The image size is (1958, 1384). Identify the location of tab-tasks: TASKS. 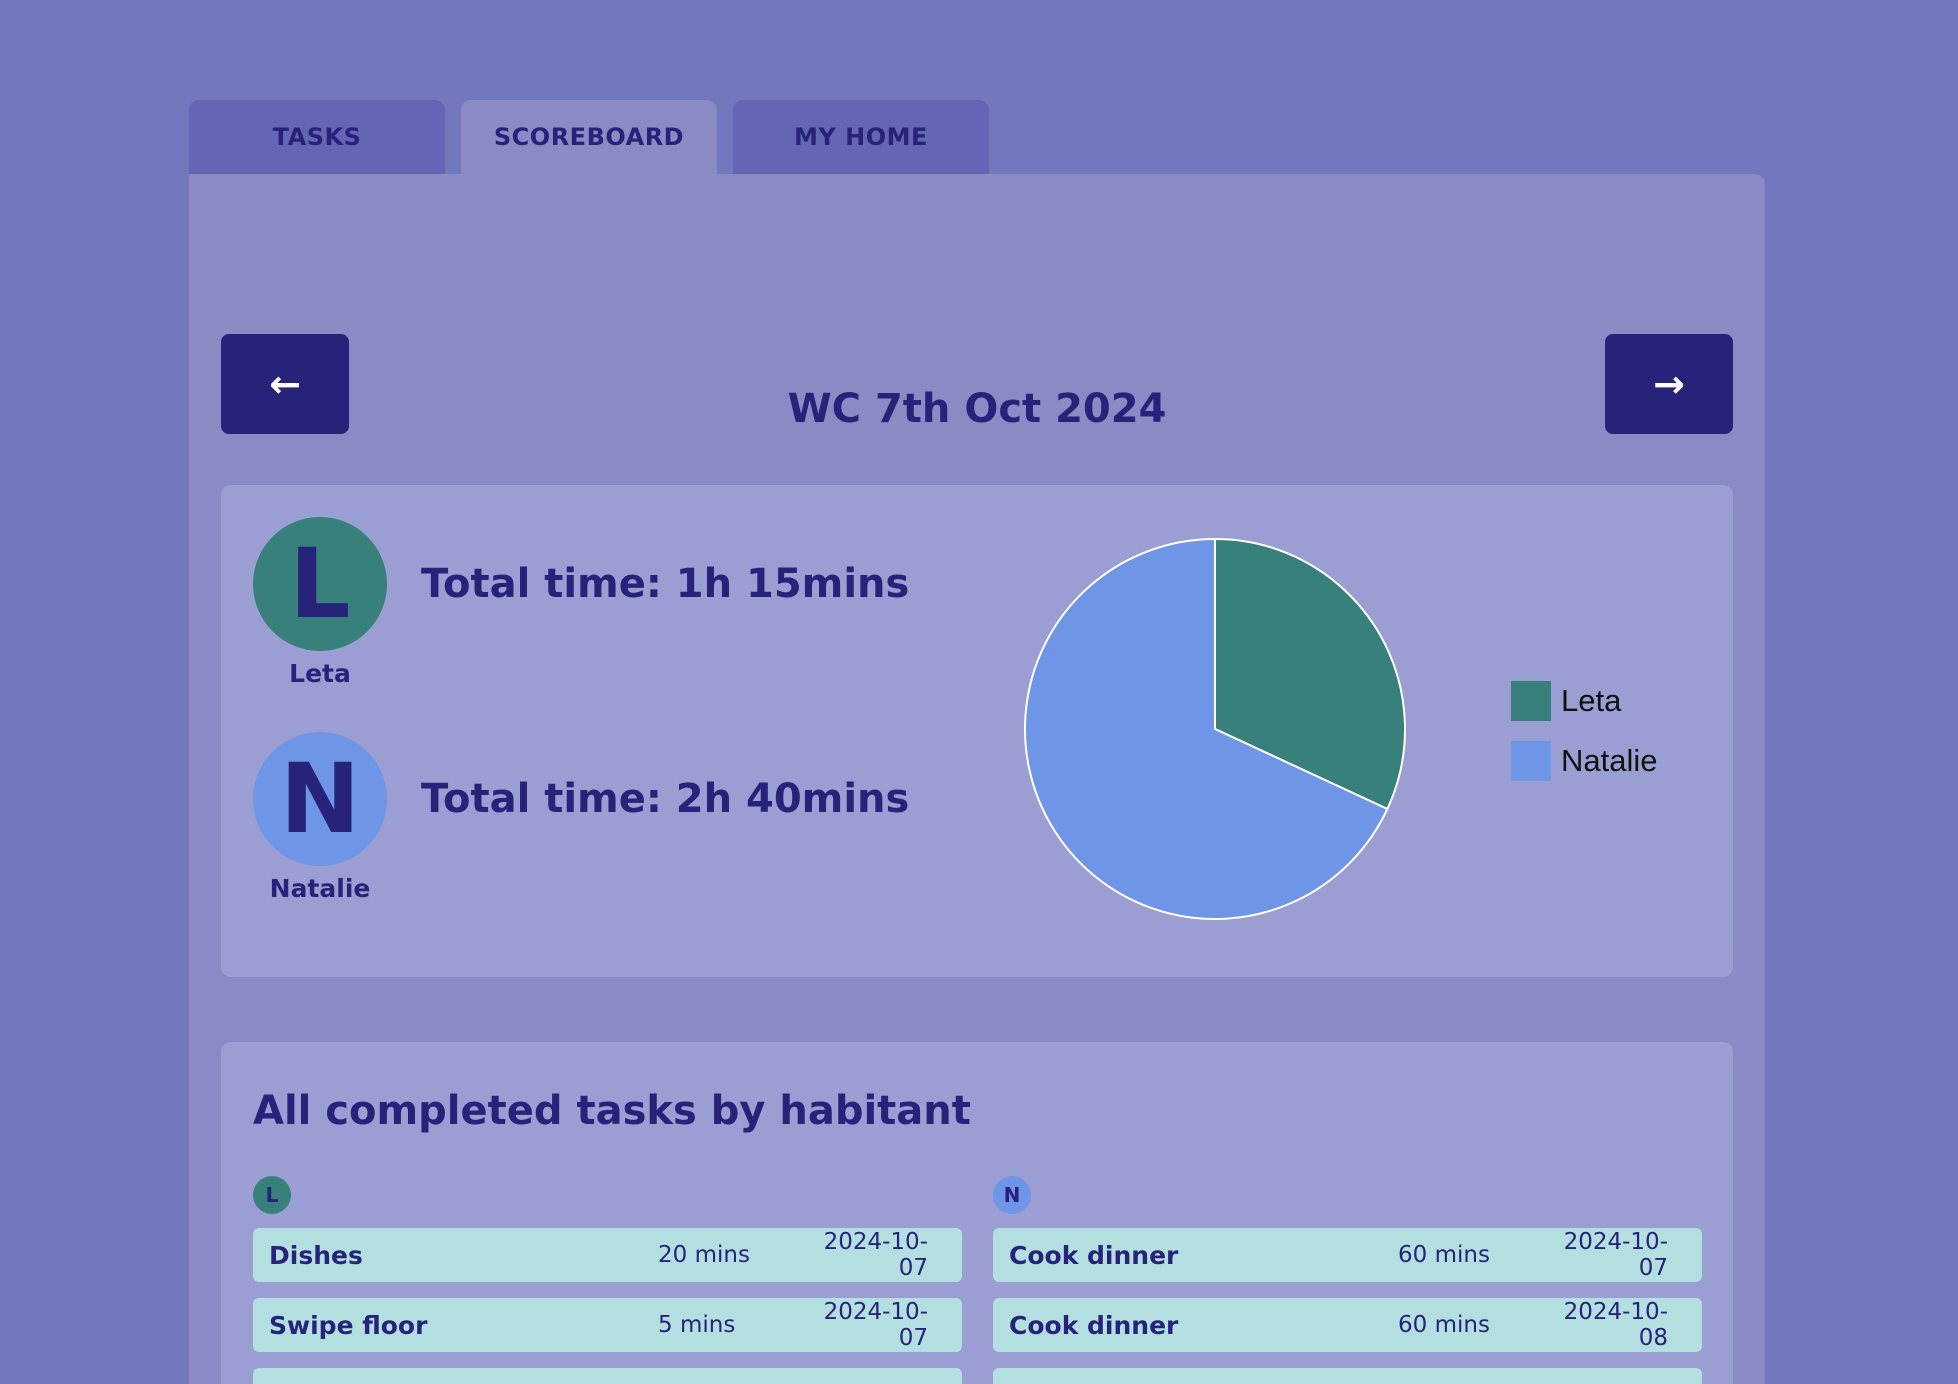
(317, 137).